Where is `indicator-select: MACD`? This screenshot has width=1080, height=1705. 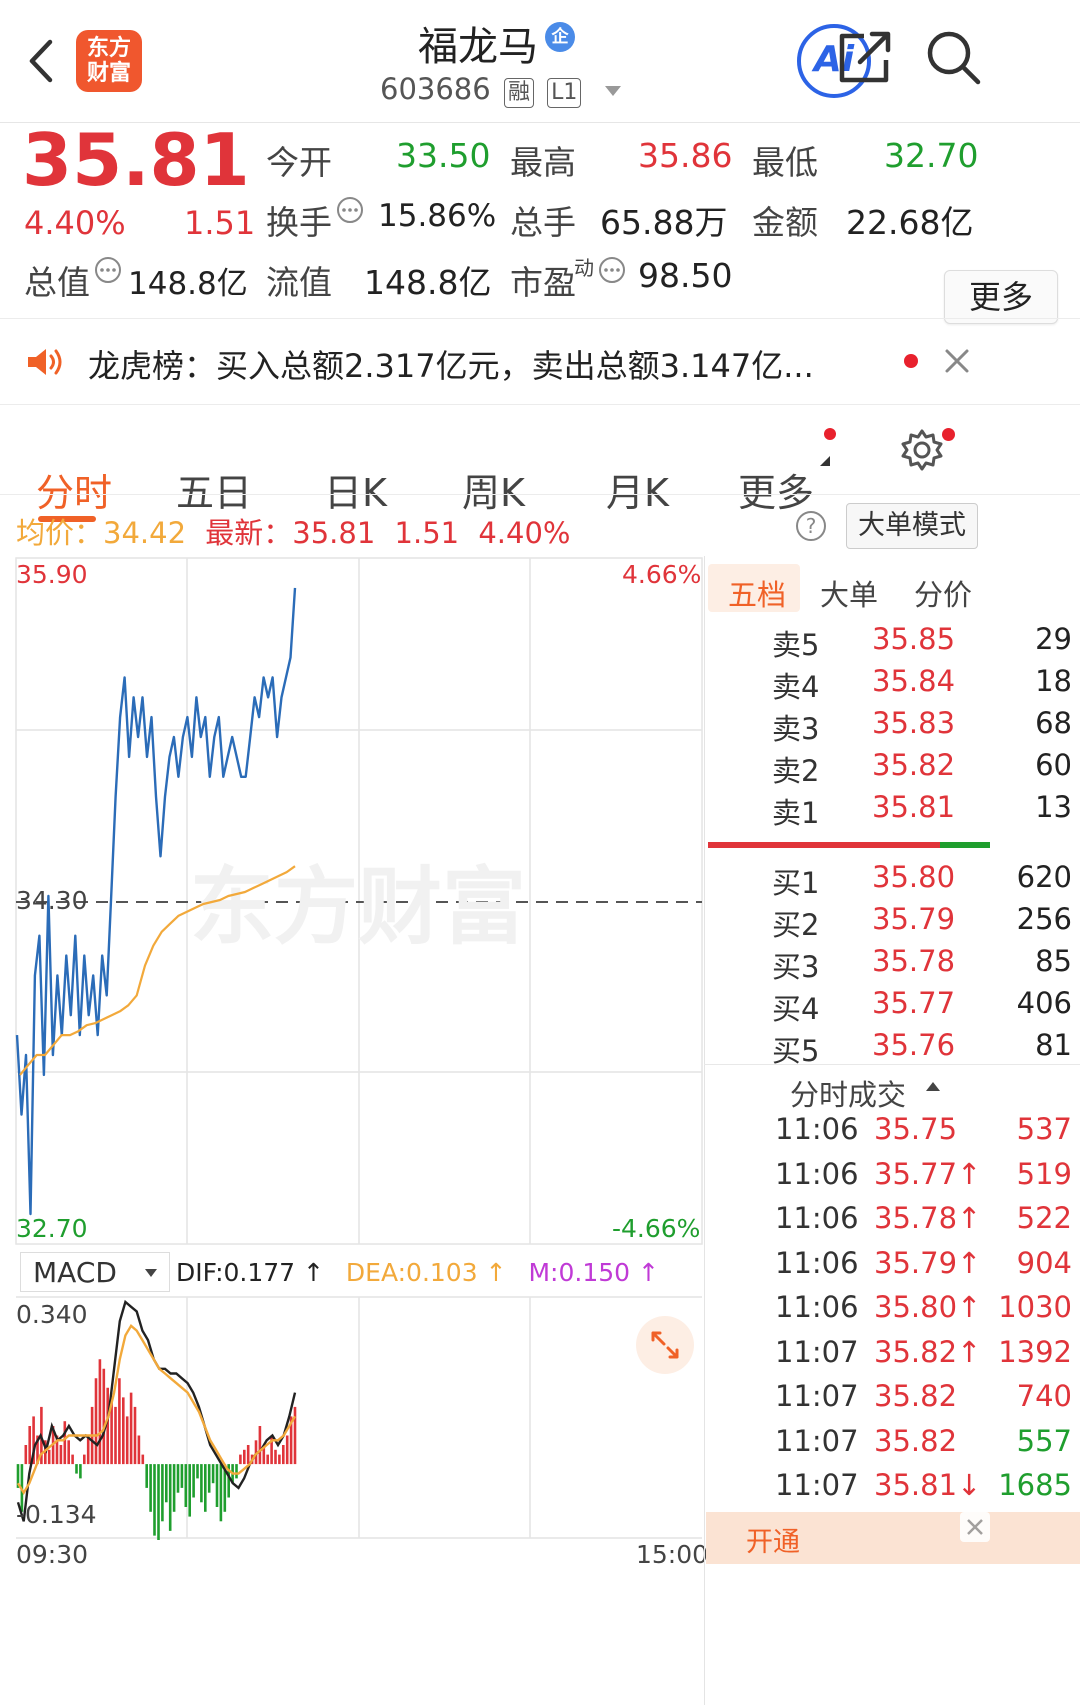
indicator-select: MACD is located at coordinates (95, 1272).